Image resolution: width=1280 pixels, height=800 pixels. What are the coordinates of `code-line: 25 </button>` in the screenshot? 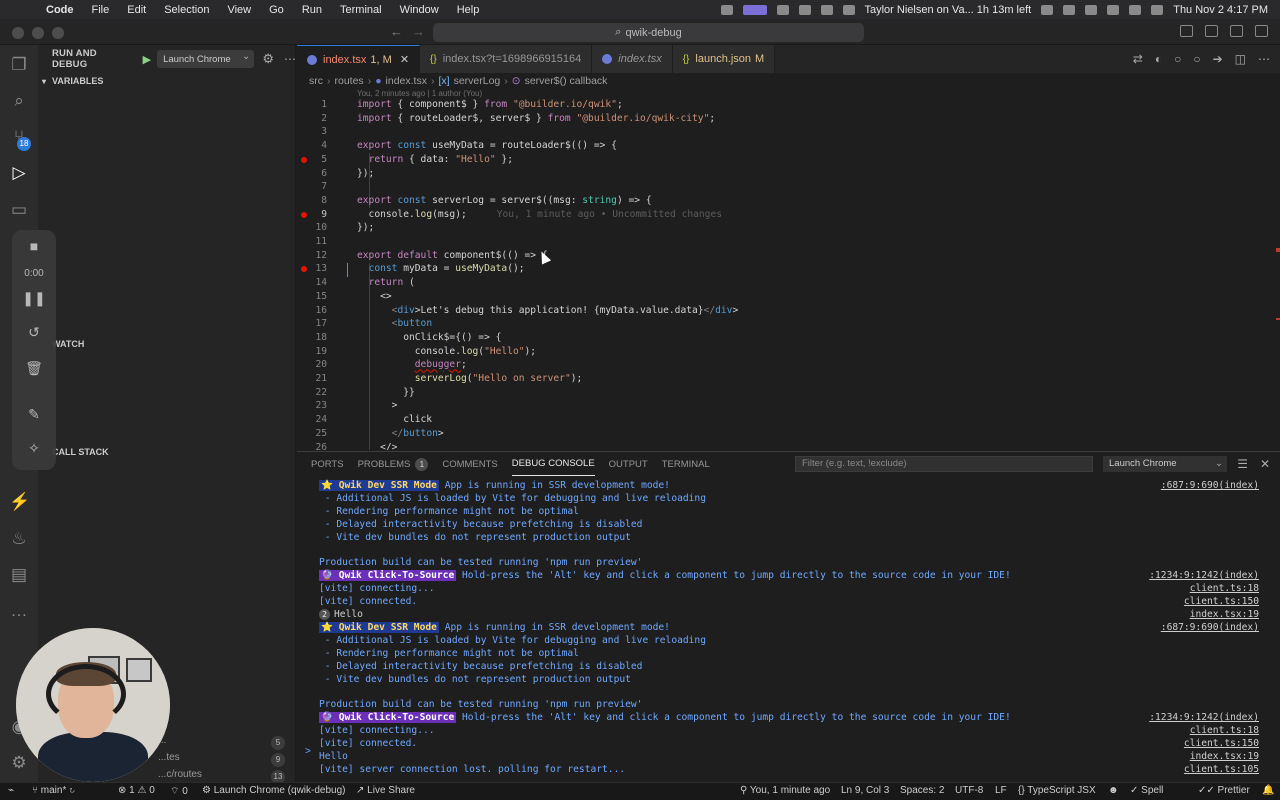 It's located at (788, 434).